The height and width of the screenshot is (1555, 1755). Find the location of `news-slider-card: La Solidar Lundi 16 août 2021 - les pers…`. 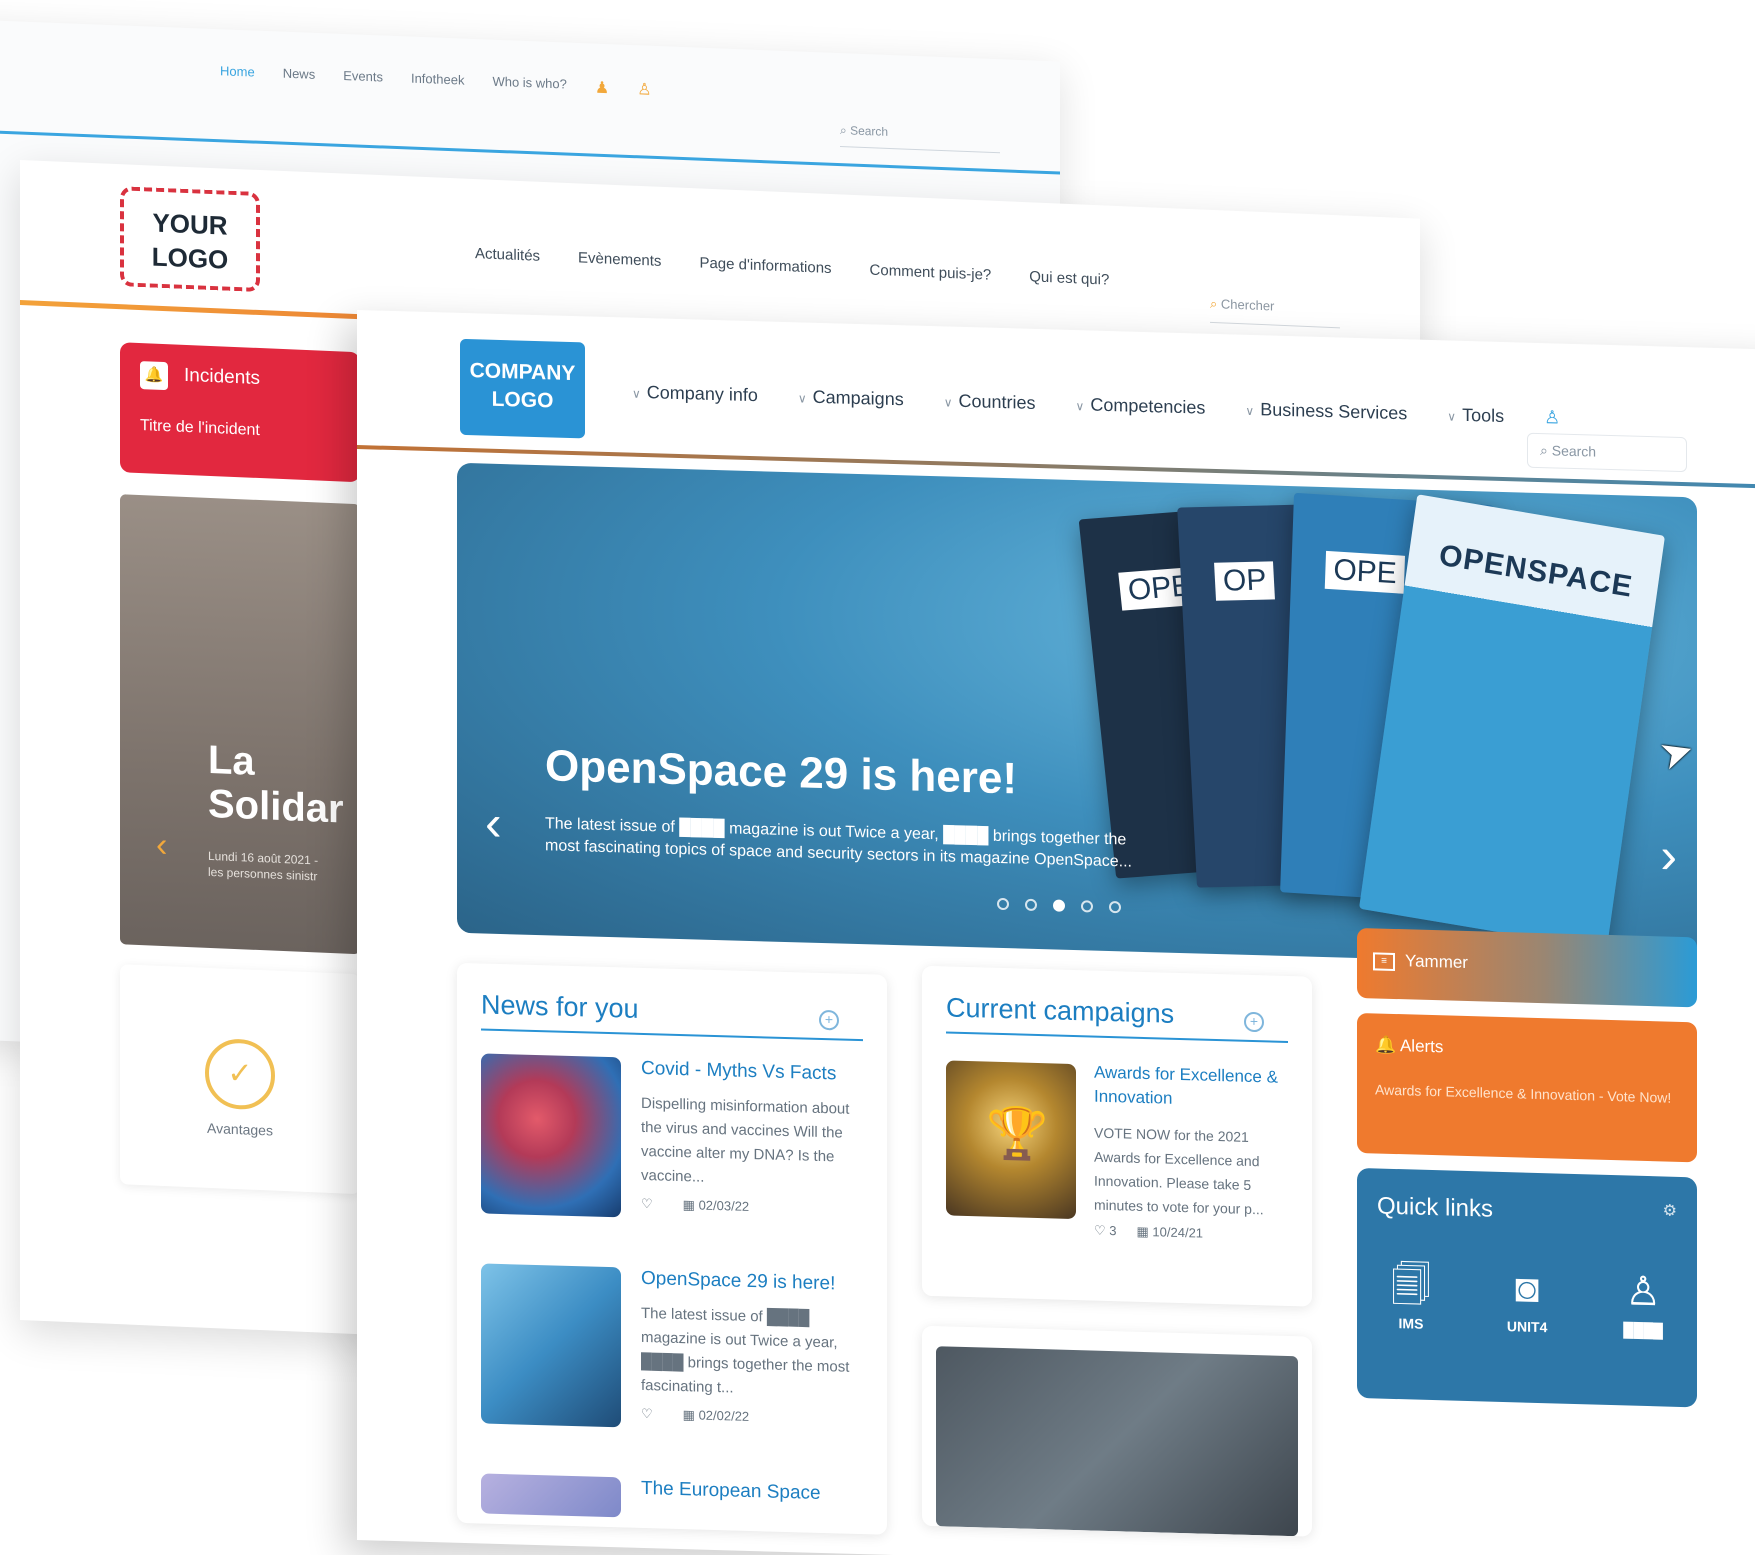

news-slider-card: La Solidar Lundi 16 août 2021 - les pers… is located at coordinates (240, 724).